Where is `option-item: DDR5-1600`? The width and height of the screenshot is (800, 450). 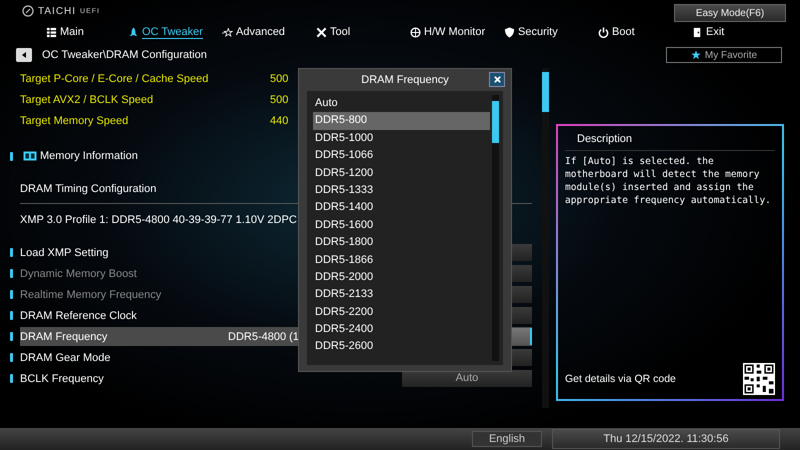
option-item: DDR5-1600 is located at coordinates (401, 225).